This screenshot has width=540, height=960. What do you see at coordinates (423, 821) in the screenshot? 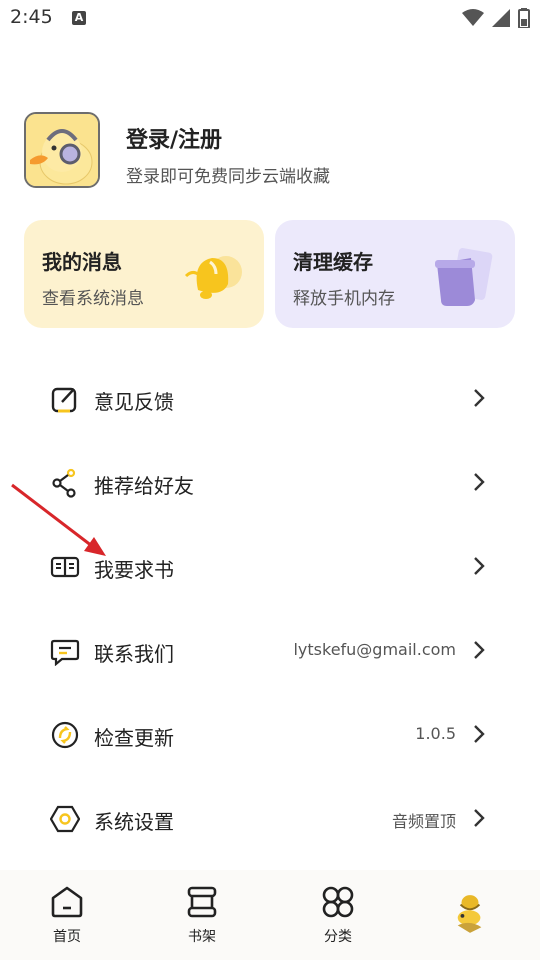
I see `settings-value: 音频置顶` at bounding box center [423, 821].